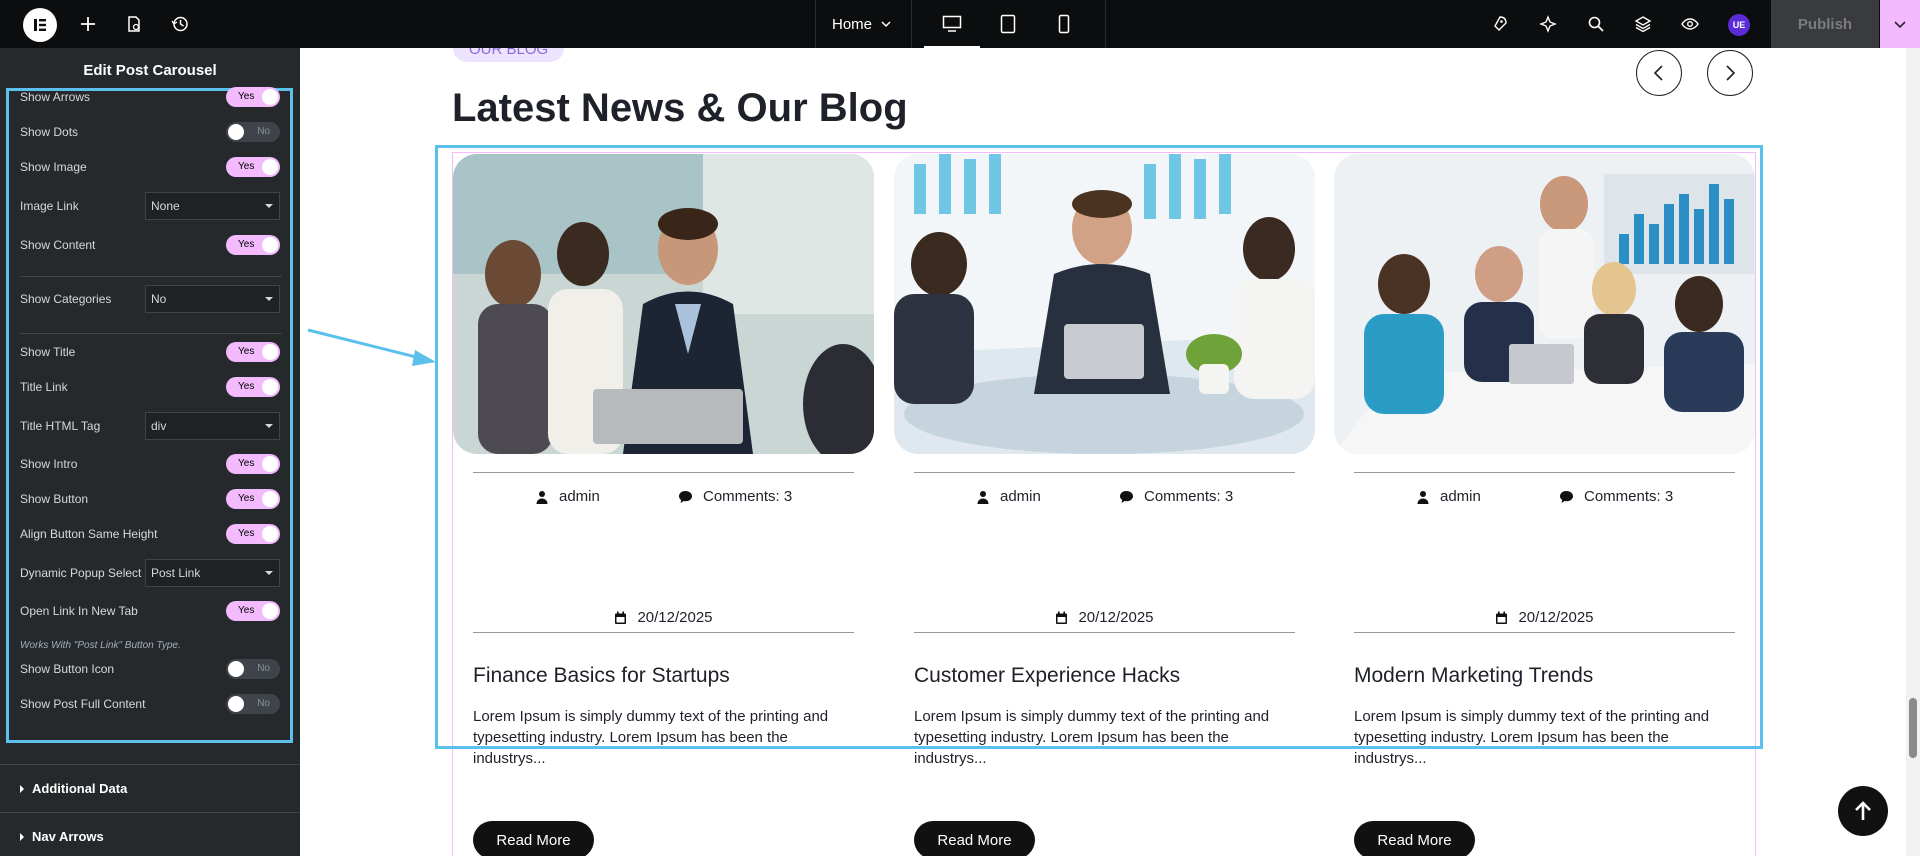 The image size is (1920, 860). What do you see at coordinates (159, 426) in the screenshot?
I see `select-value: div` at bounding box center [159, 426].